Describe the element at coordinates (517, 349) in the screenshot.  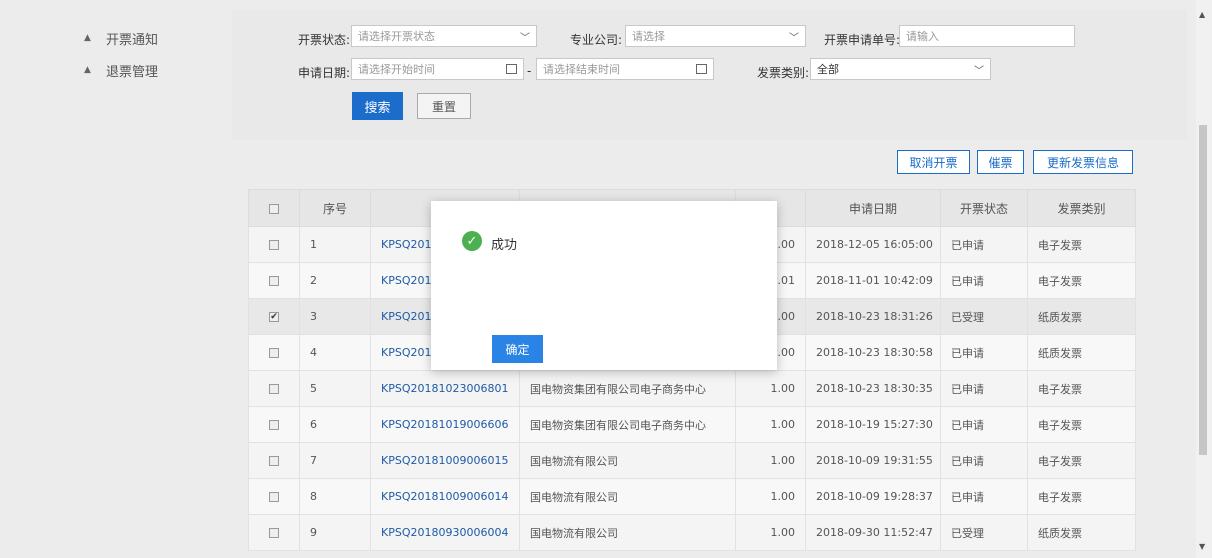
I see `confirm-button: 确定` at that location.